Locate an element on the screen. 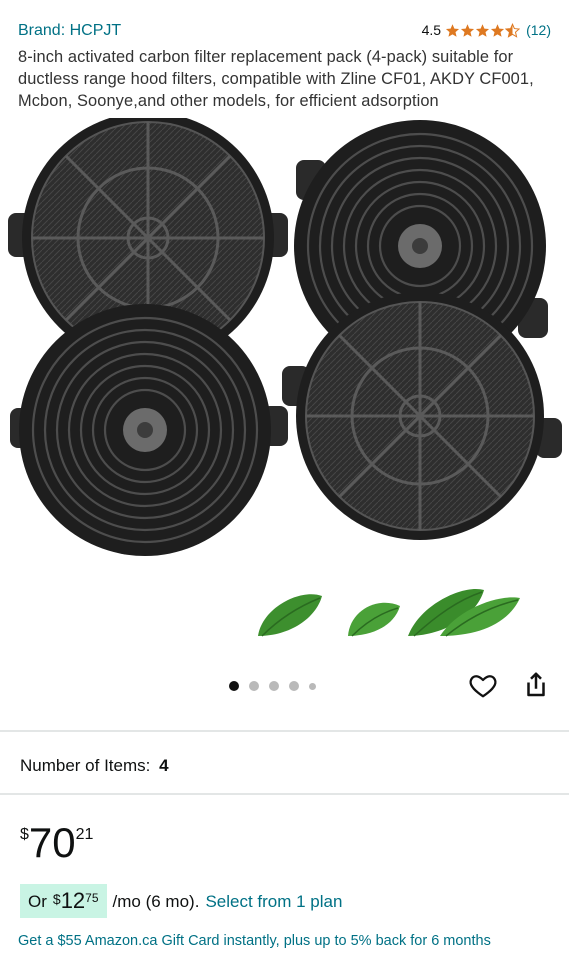 The height and width of the screenshot is (960, 569). rating-value: 4.5 is located at coordinates (431, 30).